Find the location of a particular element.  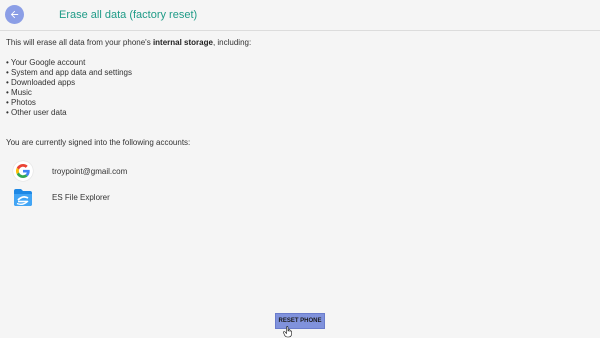

list-item: • Other user data is located at coordinates (36, 112).